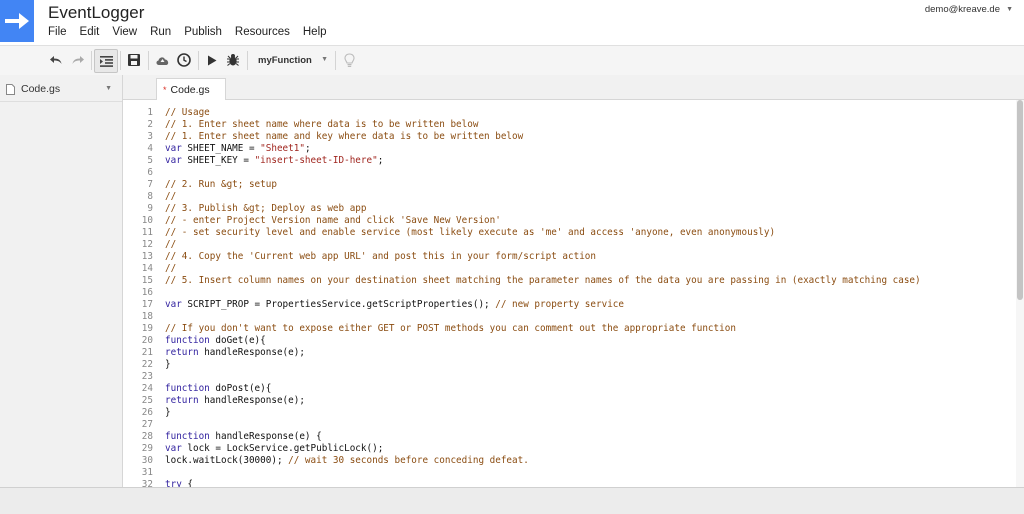 The height and width of the screenshot is (514, 1024). I want to click on code-line: 16, so click(579, 293).